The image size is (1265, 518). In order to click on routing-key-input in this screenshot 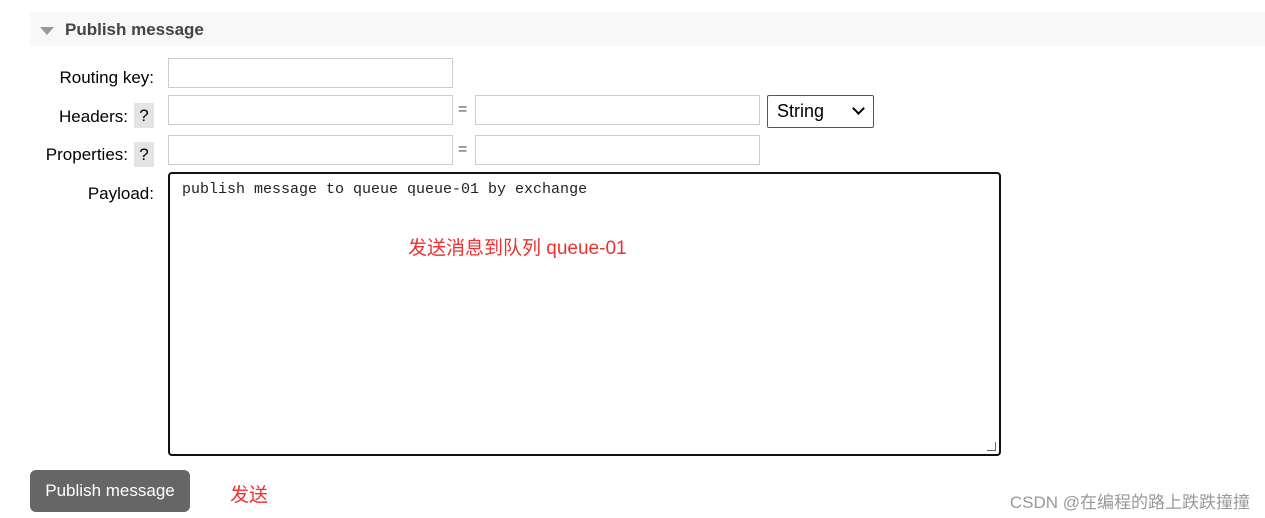, I will do `click(310, 73)`.